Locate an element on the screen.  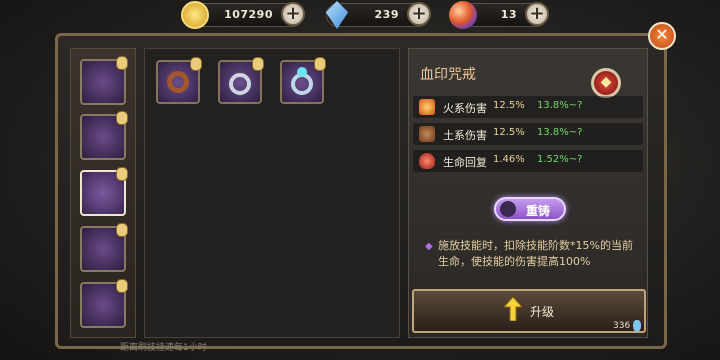
up-arrow-icon is located at coordinates (513, 309).